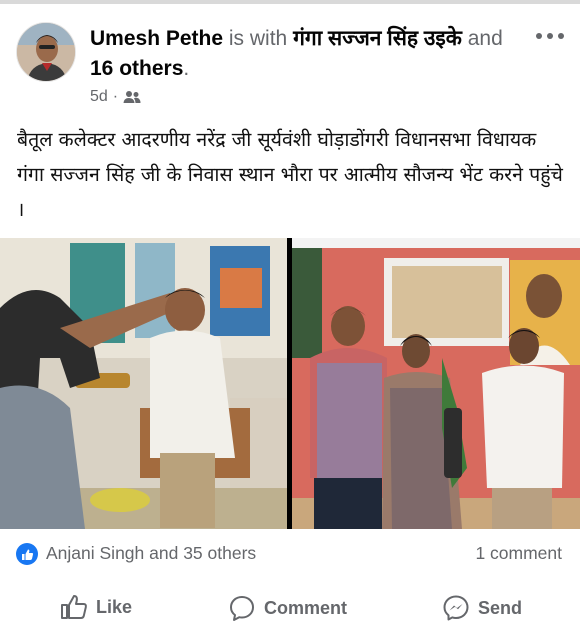 The height and width of the screenshot is (642, 580). What do you see at coordinates (74, 607) in the screenshot?
I see `thumbs-up-icon` at bounding box center [74, 607].